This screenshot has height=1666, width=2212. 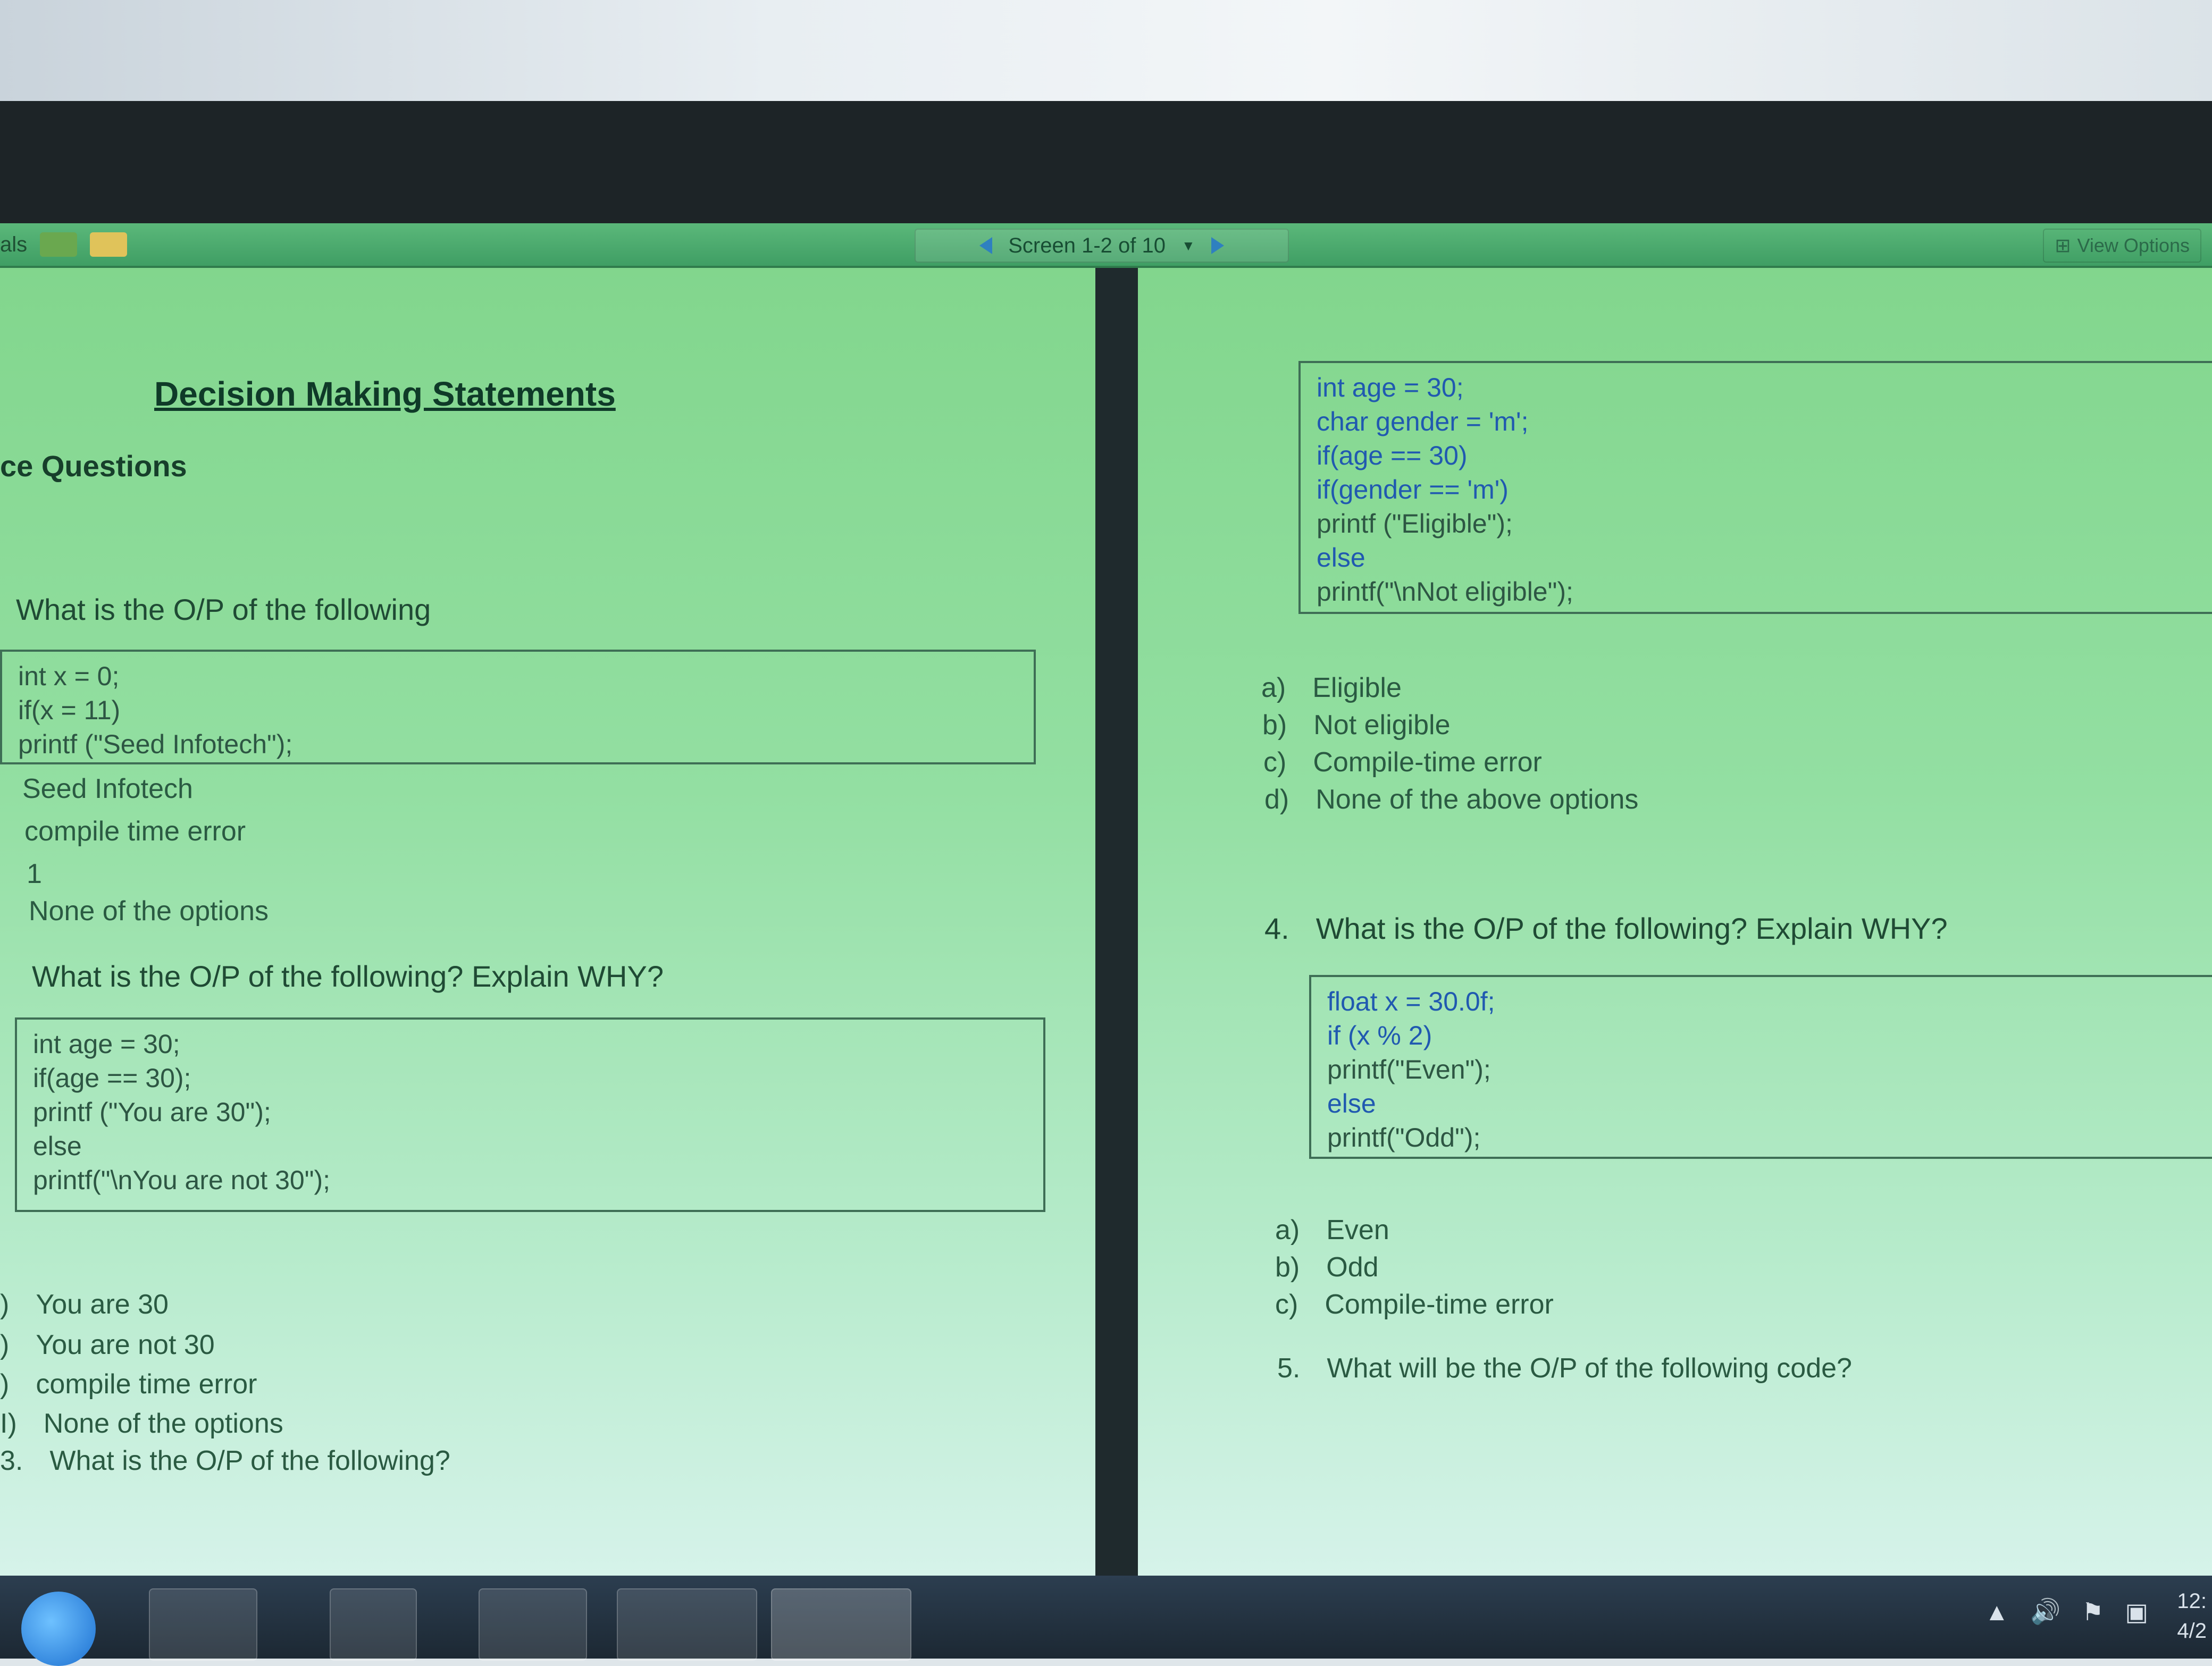 I want to click on code-line: char gender = 'm';, so click(x=1423, y=421).